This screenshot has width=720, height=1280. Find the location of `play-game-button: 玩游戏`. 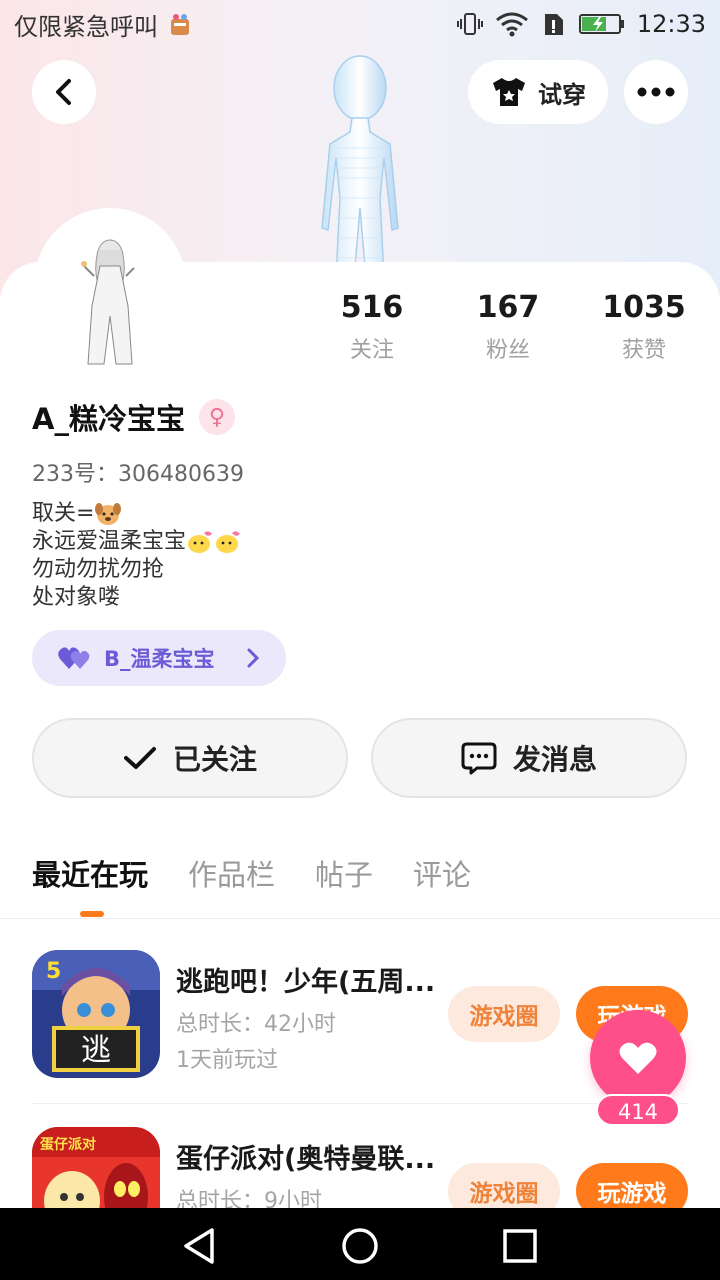

play-game-button: 玩游戏 is located at coordinates (632, 1185).